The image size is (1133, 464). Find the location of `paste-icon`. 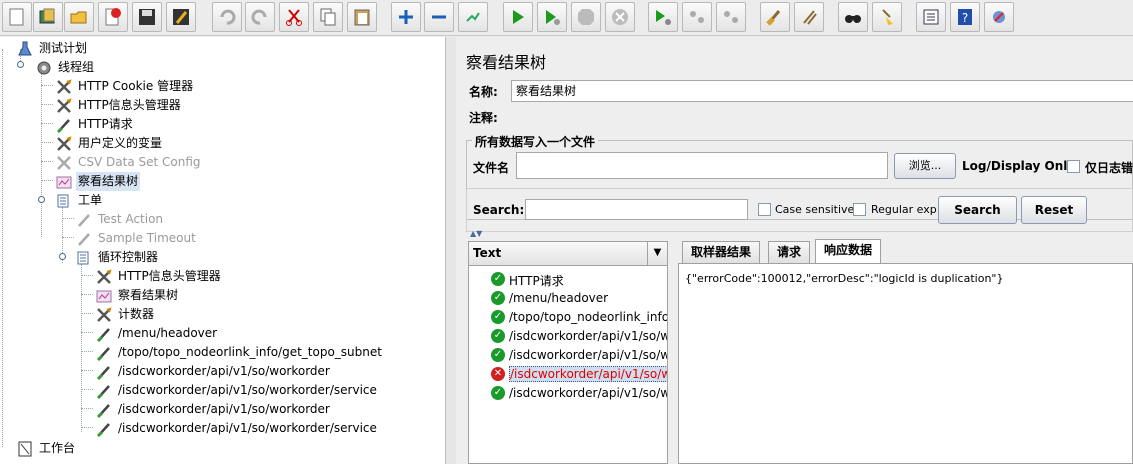

paste-icon is located at coordinates (362, 17).